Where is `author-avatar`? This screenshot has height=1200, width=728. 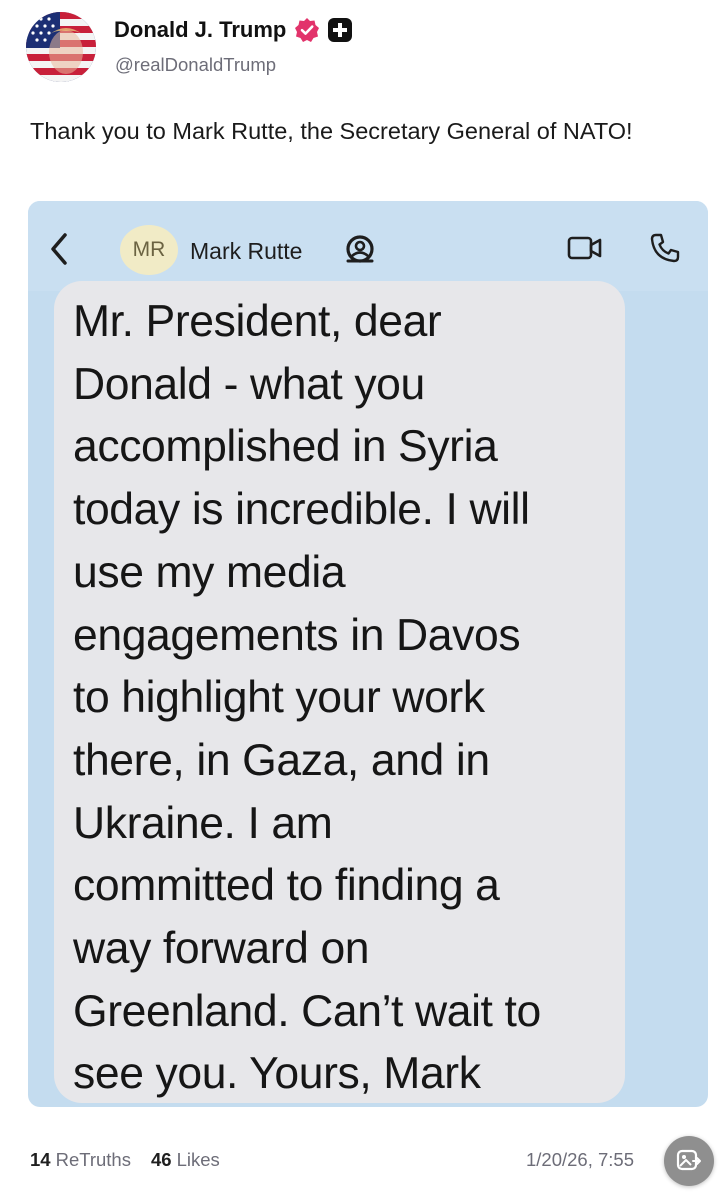
author-avatar is located at coordinates (61, 47).